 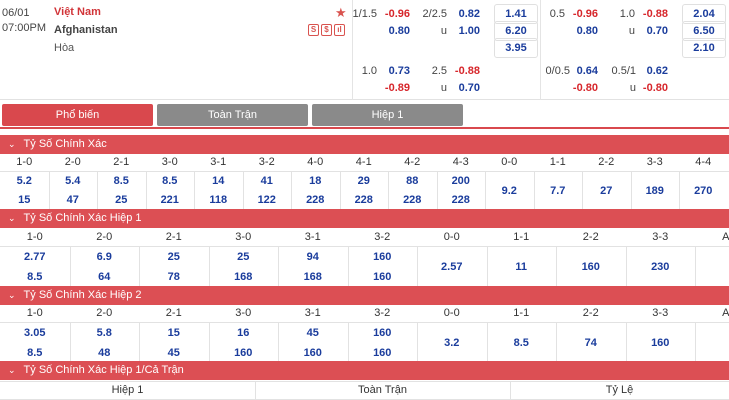 What do you see at coordinates (452, 267) in the screenshot?
I see `odds-draw-value: 2.57` at bounding box center [452, 267].